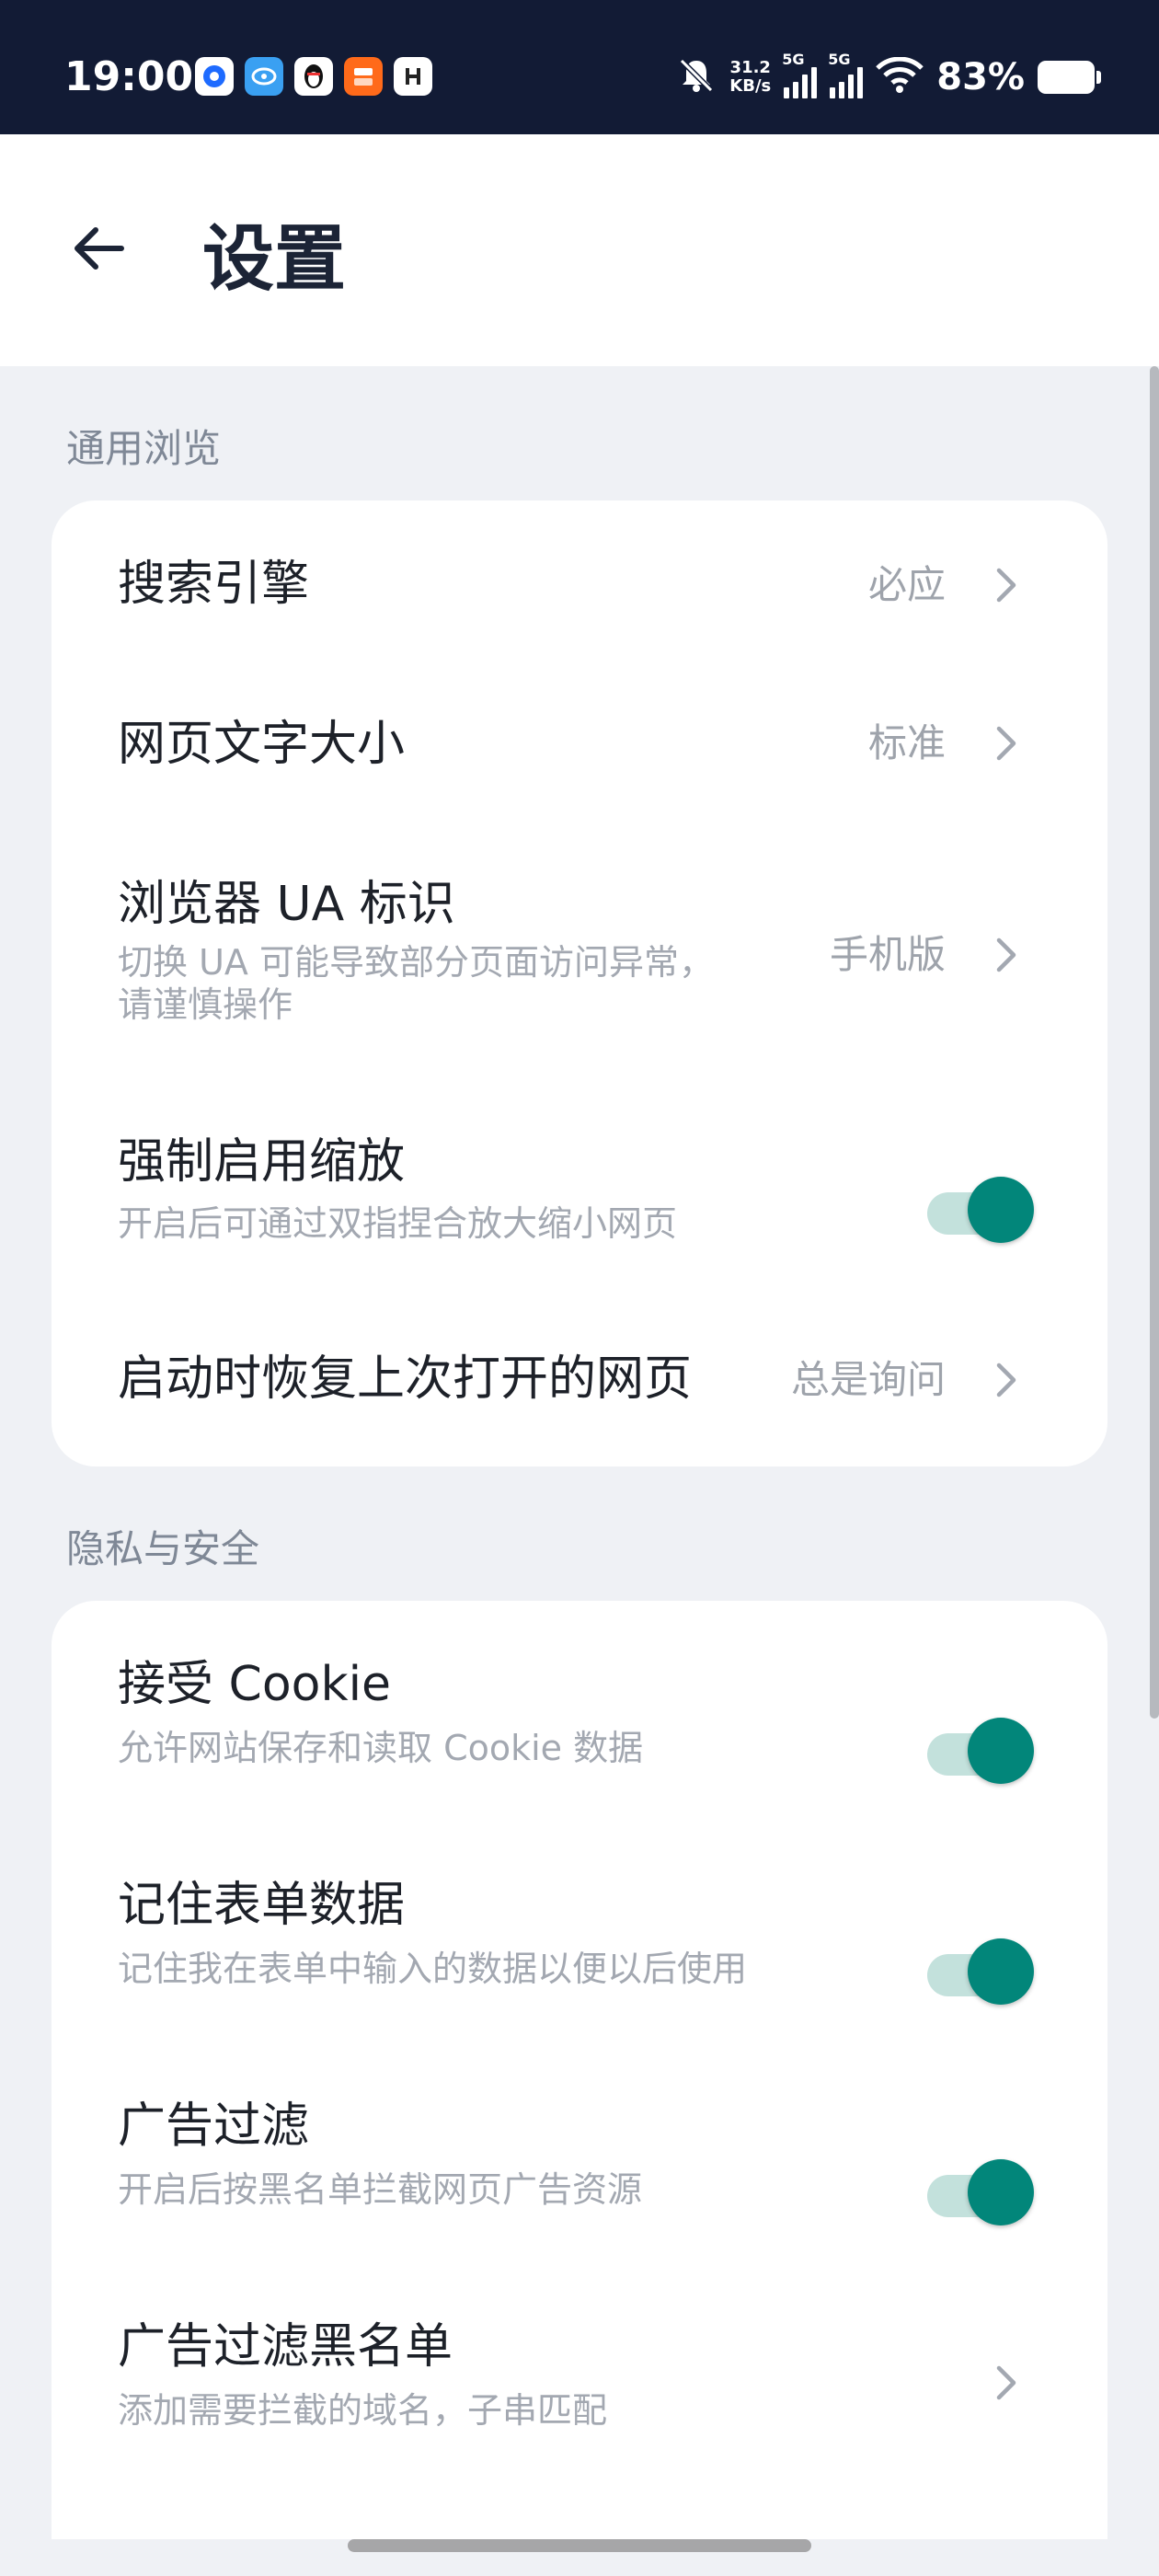 The image size is (1159, 2576). What do you see at coordinates (887, 954) in the screenshot?
I see `setting-value: 手机版` at bounding box center [887, 954].